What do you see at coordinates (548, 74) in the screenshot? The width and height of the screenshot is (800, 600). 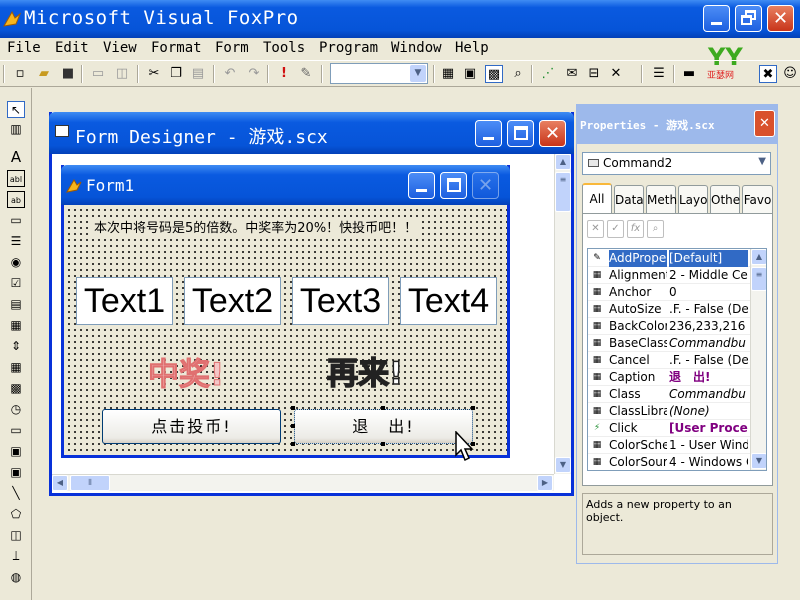 I see `builder-icon: ⋰` at bounding box center [548, 74].